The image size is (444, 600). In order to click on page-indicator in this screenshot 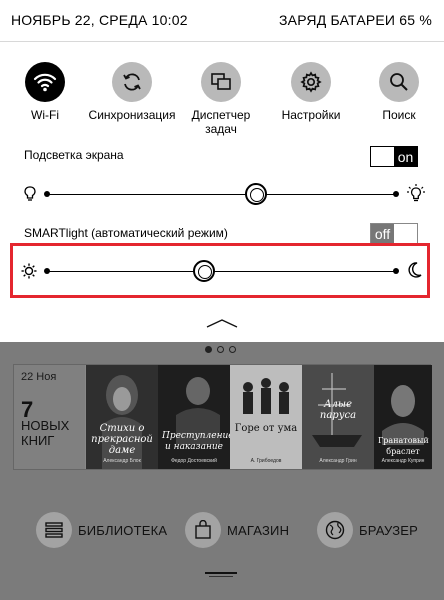, I will do `click(220, 349)`.